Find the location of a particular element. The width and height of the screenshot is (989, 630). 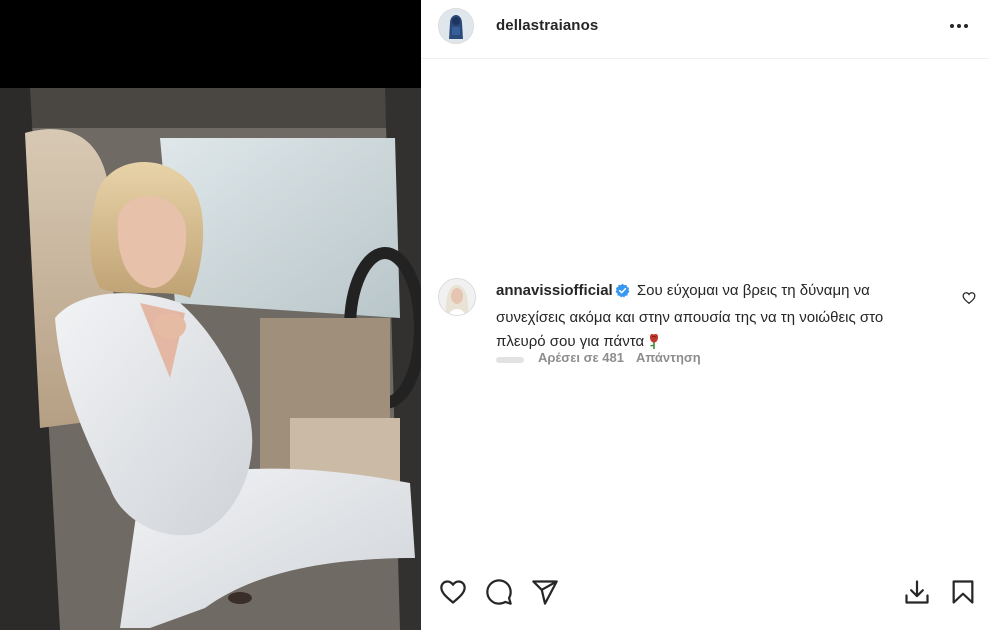

download-button is located at coordinates (917, 592).